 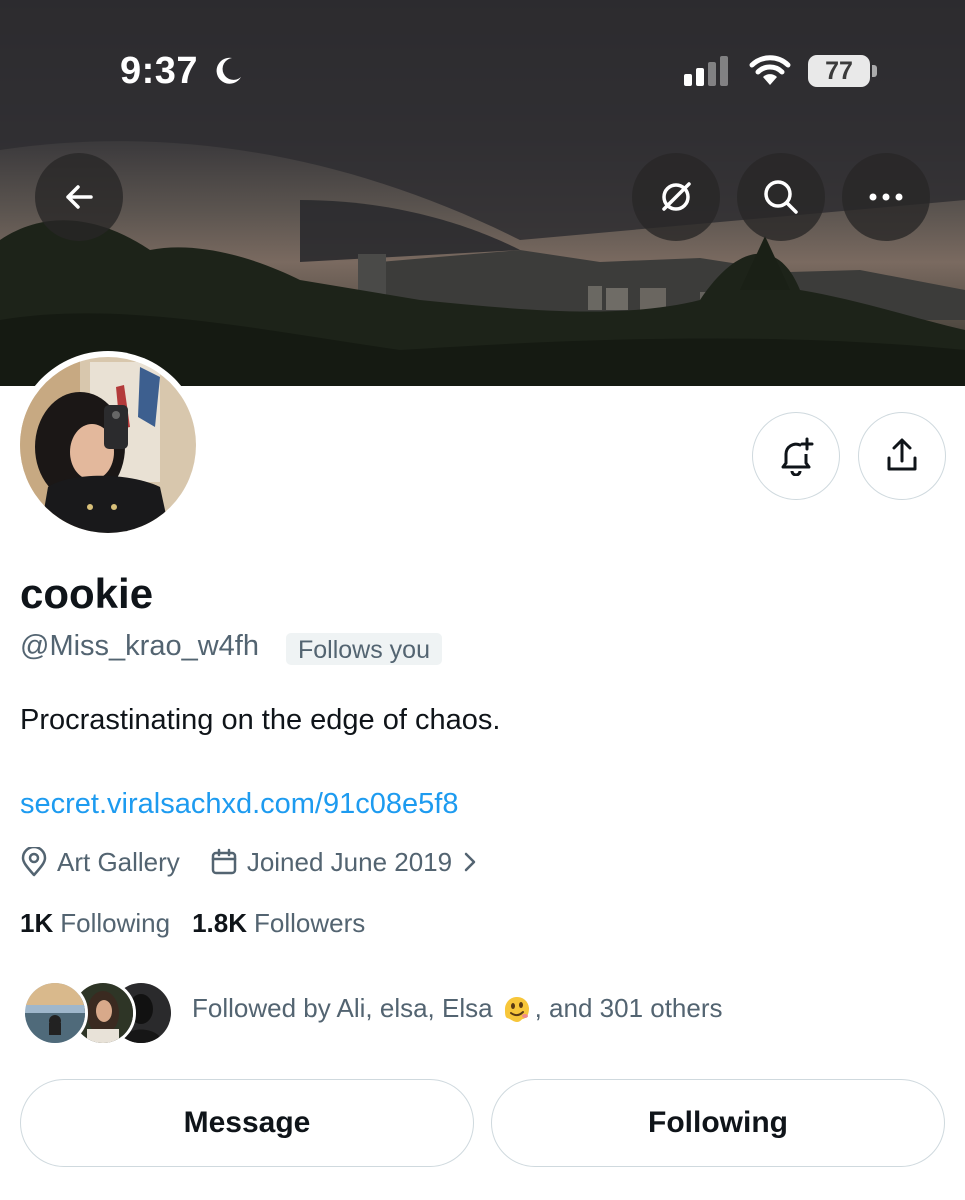 I want to click on followers-label: Followers, so click(x=310, y=923).